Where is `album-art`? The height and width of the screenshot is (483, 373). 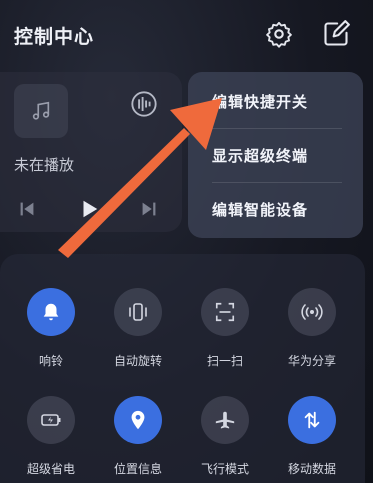
album-art is located at coordinates (41, 111).